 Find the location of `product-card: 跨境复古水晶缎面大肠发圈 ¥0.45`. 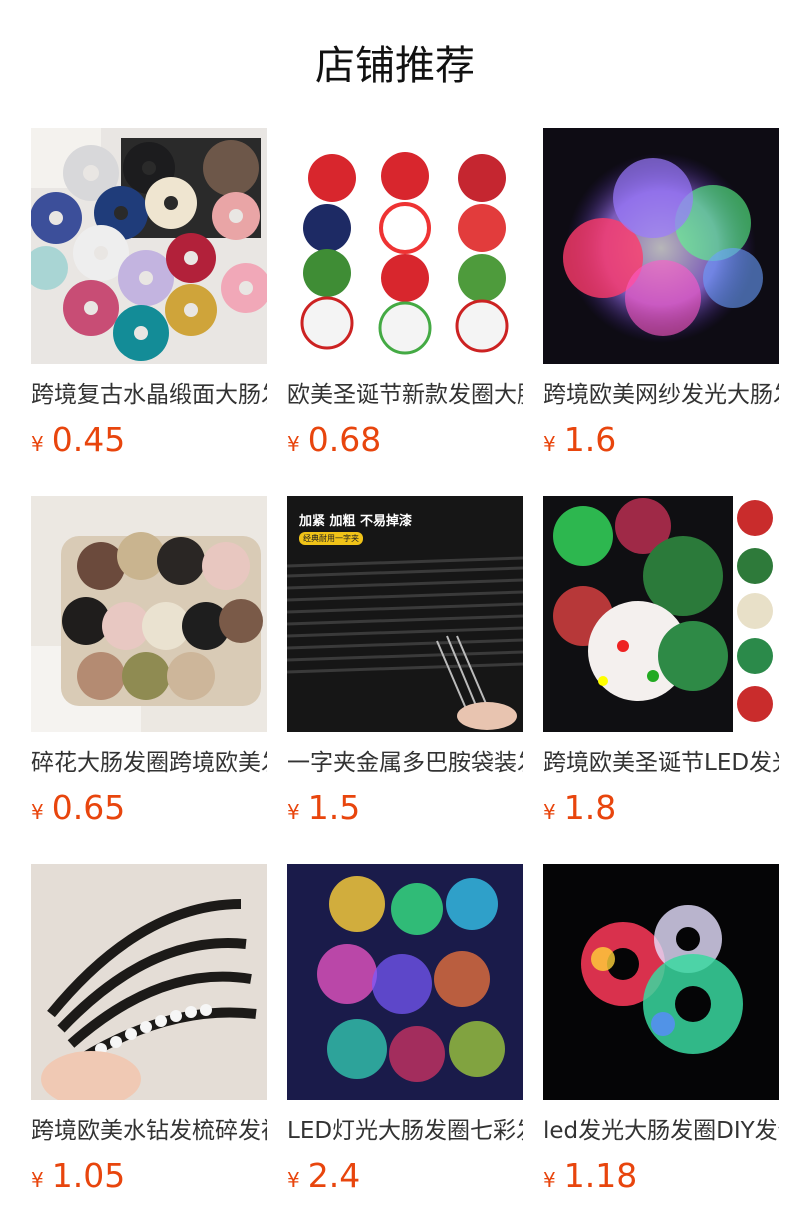

product-card: 跨境复古水晶缎面大肠发圈 ¥0.45 is located at coordinates (149, 312).